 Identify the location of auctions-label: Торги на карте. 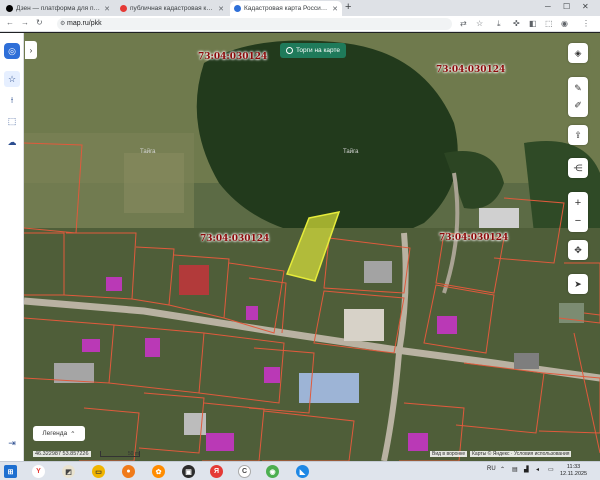
(318, 50).